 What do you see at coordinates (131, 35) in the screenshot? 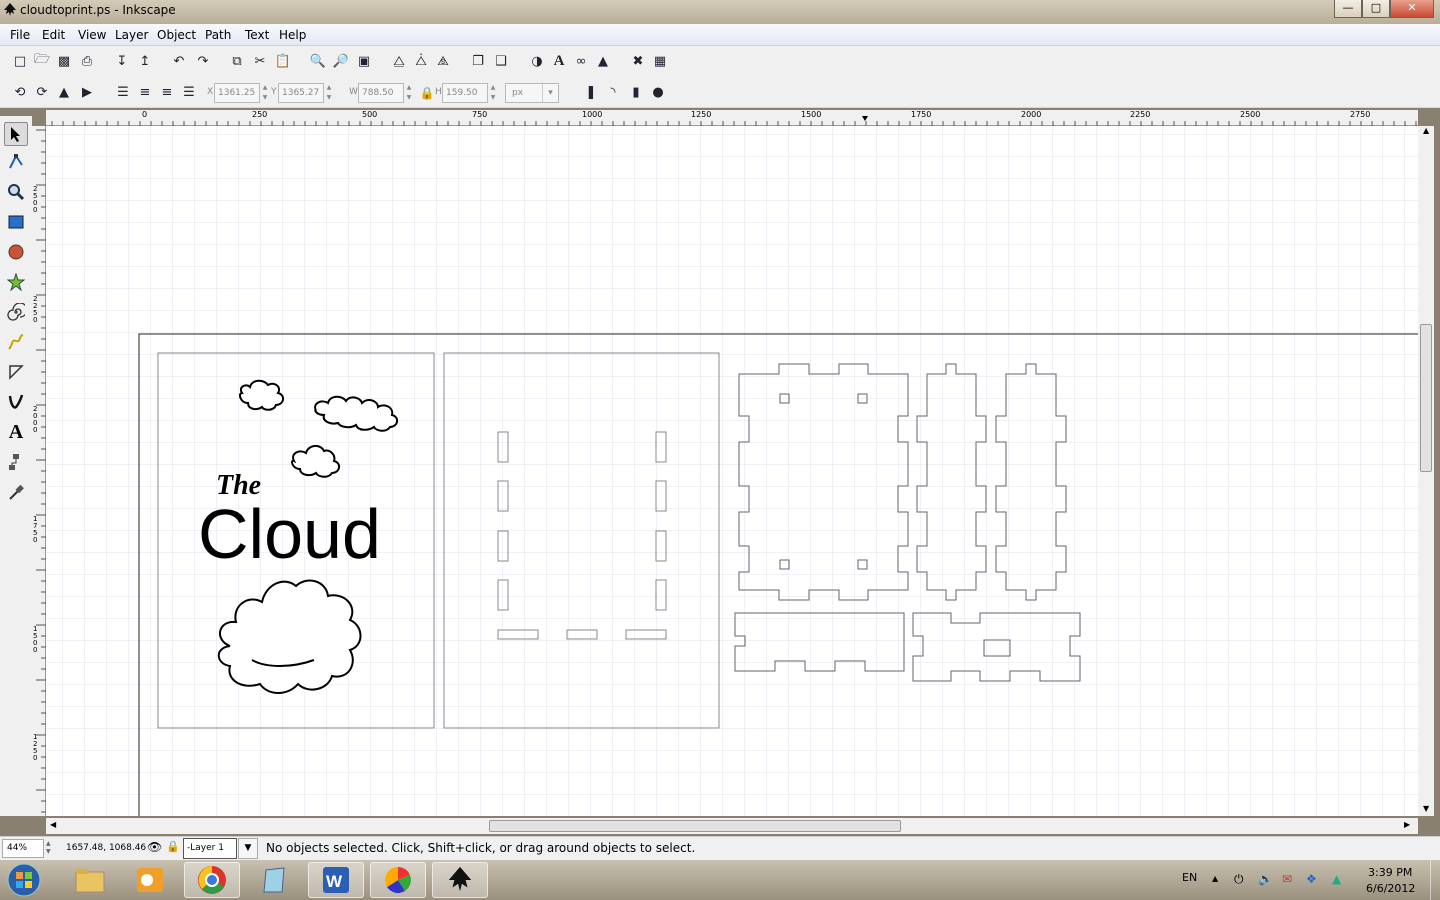
I see `menu-layer: Layer` at bounding box center [131, 35].